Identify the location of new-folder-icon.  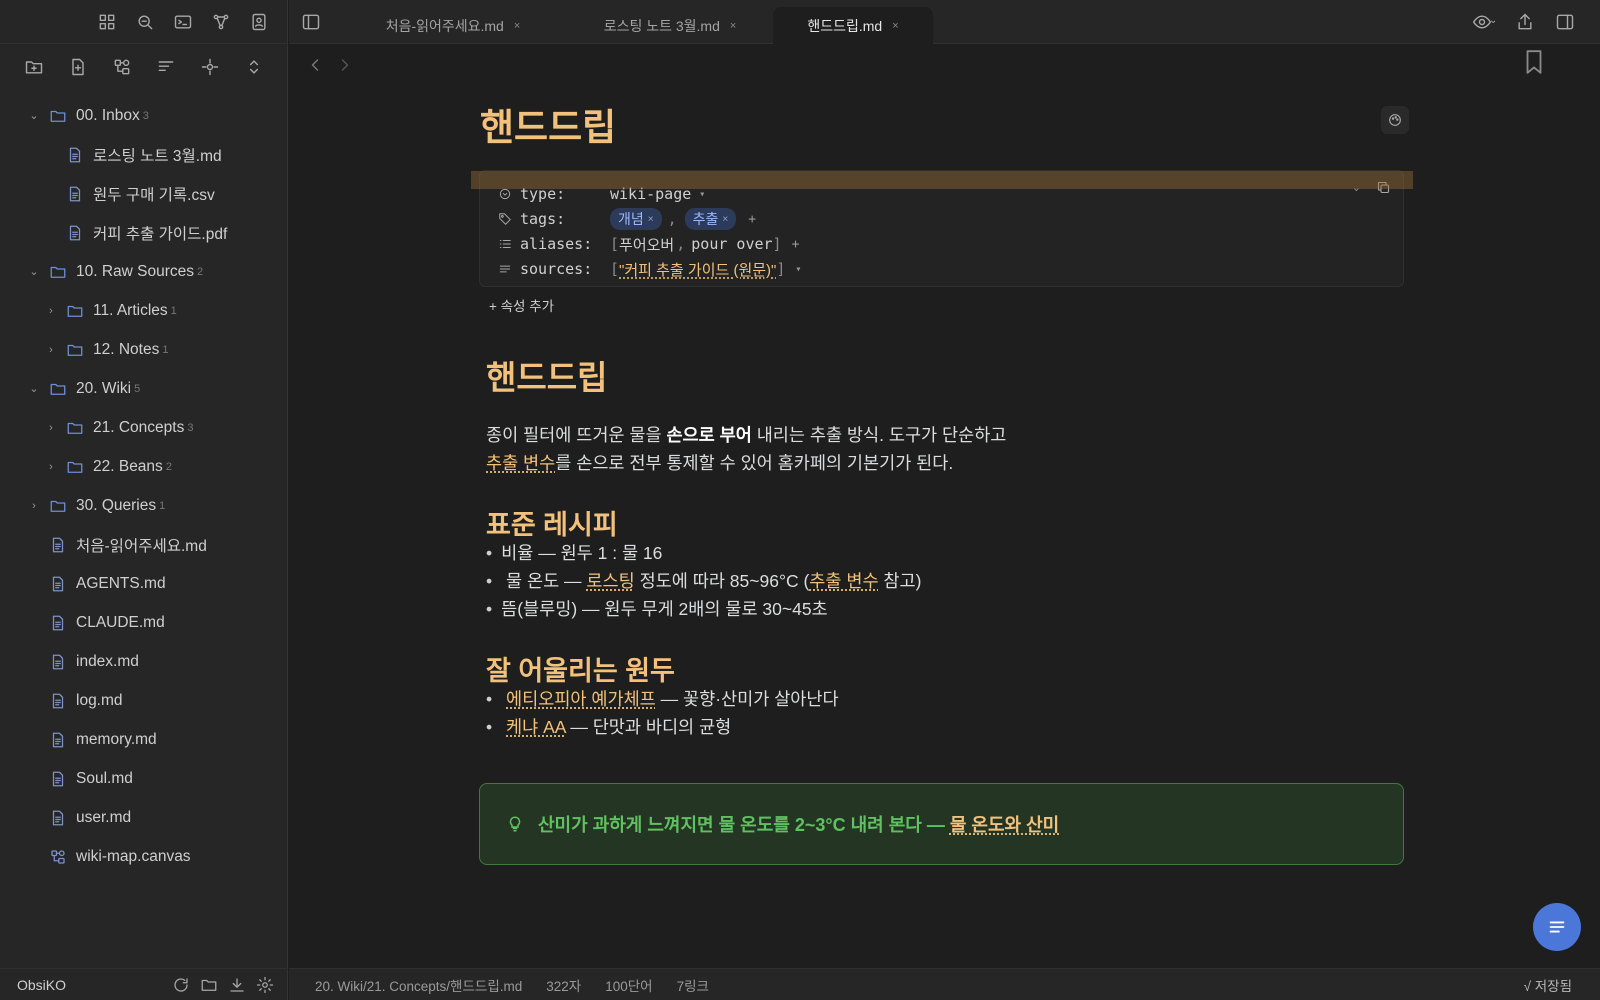
(34, 67).